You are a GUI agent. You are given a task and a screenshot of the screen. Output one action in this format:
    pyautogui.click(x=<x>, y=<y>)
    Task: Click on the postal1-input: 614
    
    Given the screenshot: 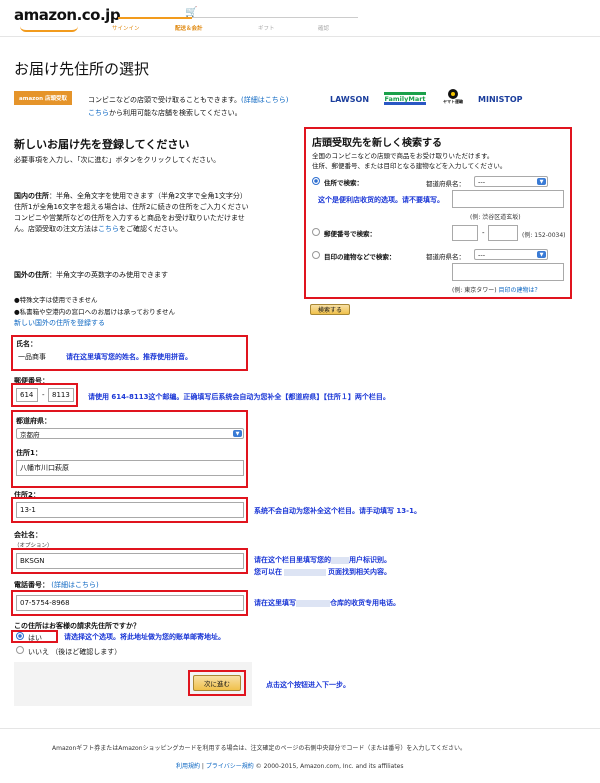 What is the action you would take?
    pyautogui.click(x=27, y=395)
    